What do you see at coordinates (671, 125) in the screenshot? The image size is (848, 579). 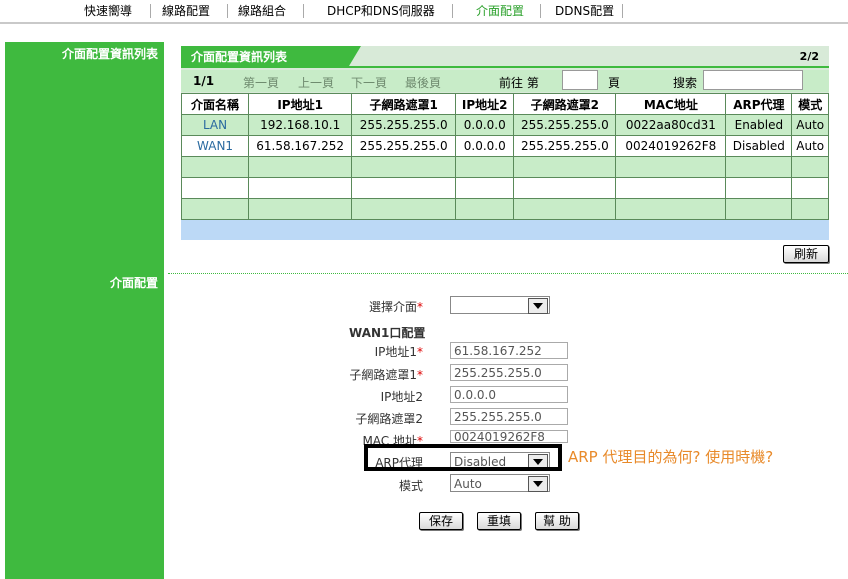 I see `cell-mac: 0022aa80cd31` at bounding box center [671, 125].